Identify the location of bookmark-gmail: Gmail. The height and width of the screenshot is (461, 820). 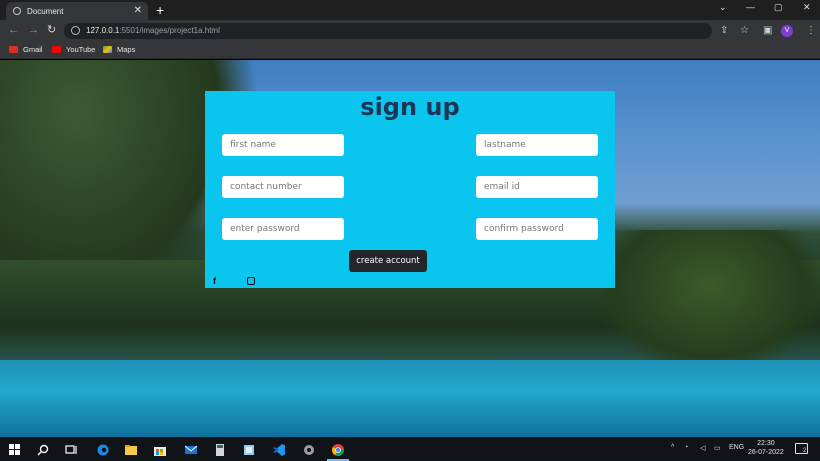
(26, 49).